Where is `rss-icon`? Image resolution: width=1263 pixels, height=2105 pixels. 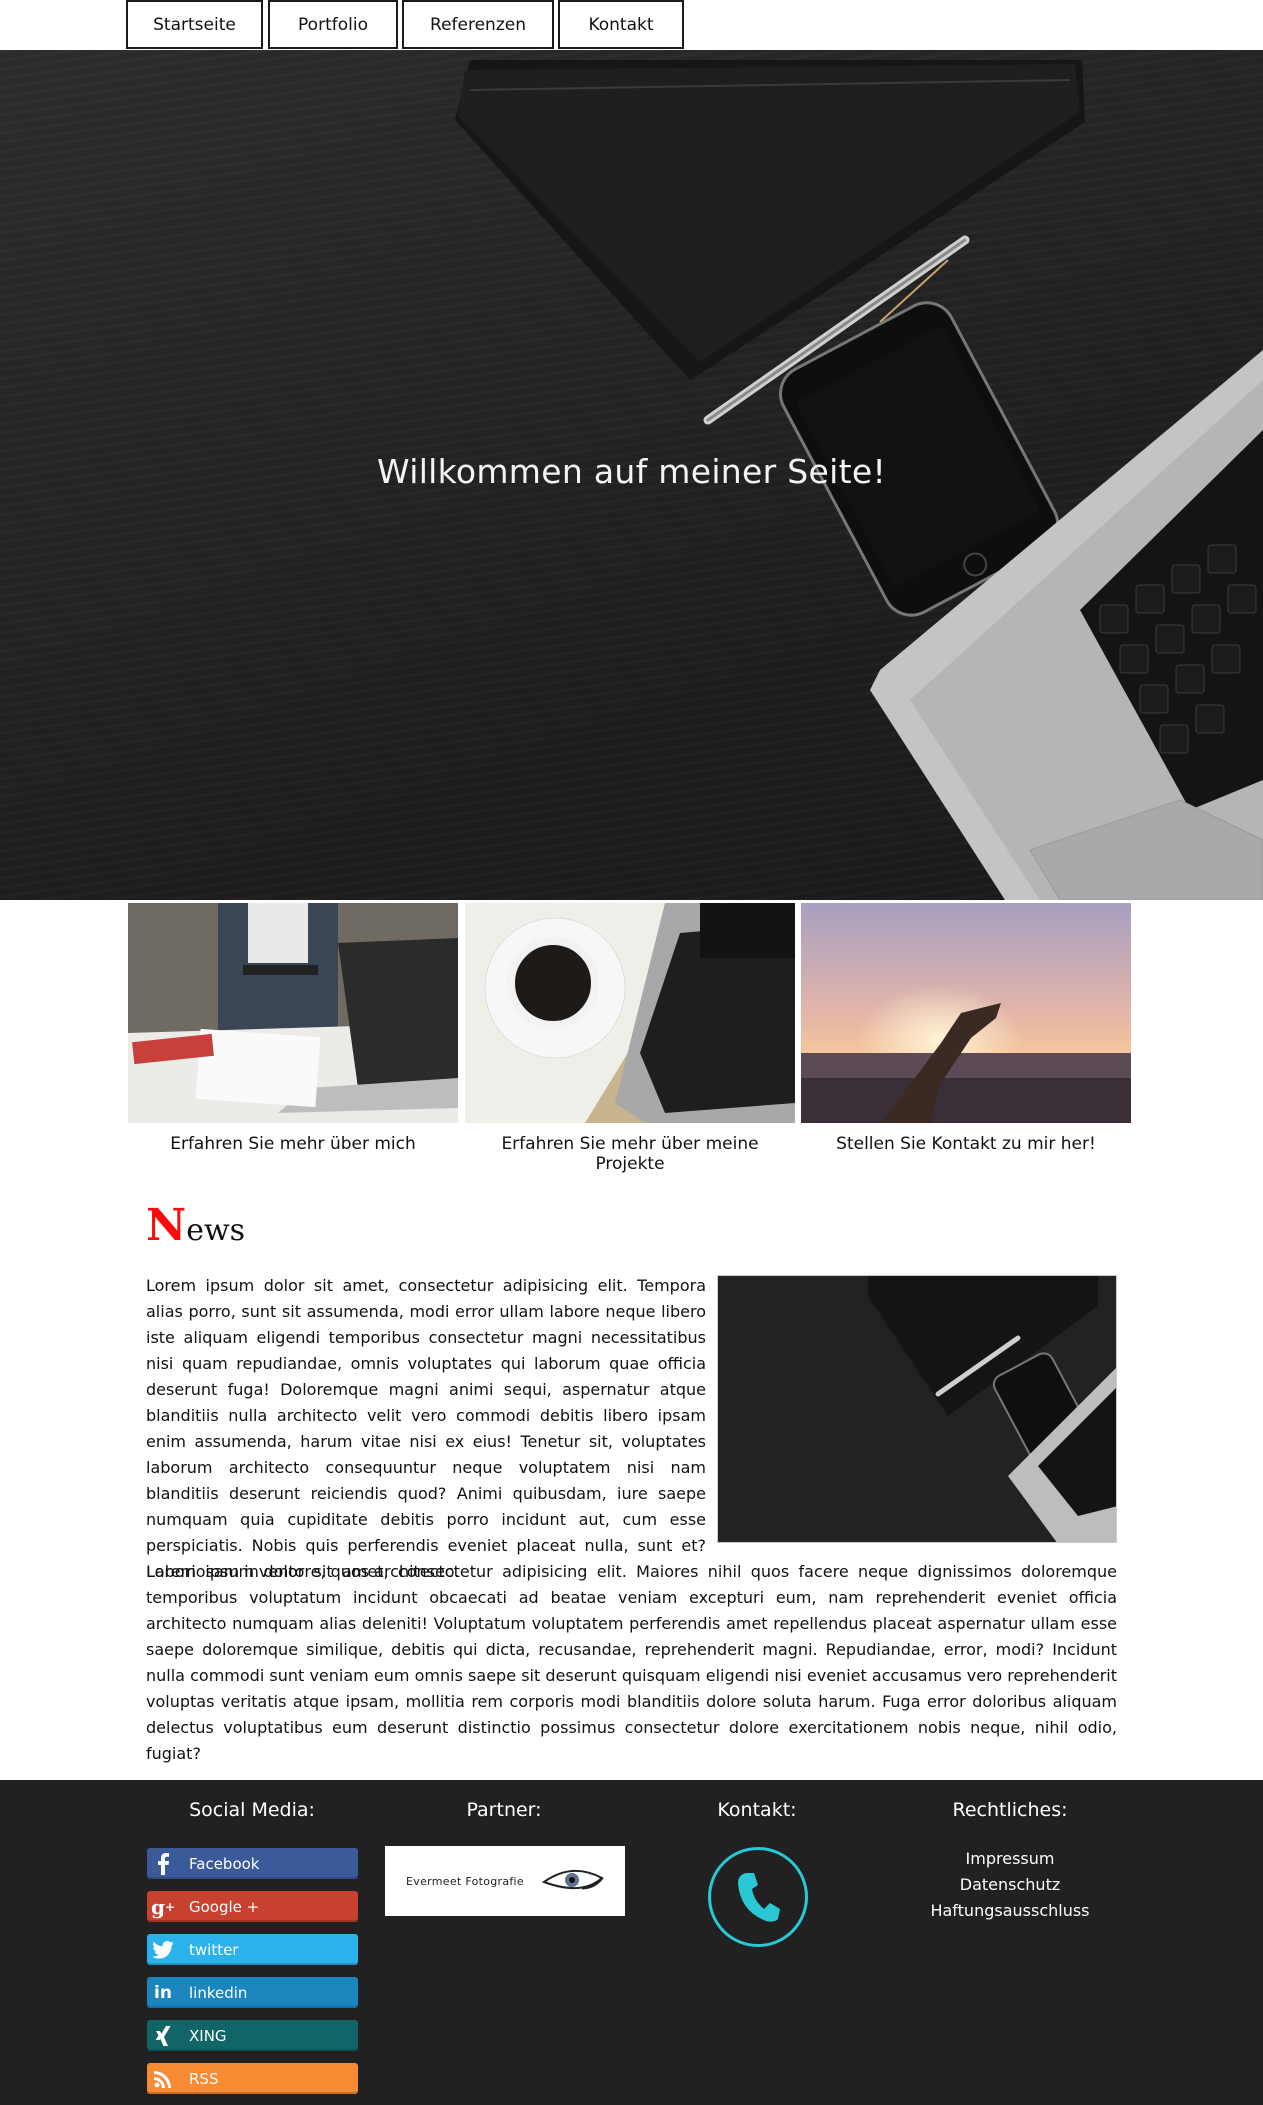
rss-icon is located at coordinates (163, 2078).